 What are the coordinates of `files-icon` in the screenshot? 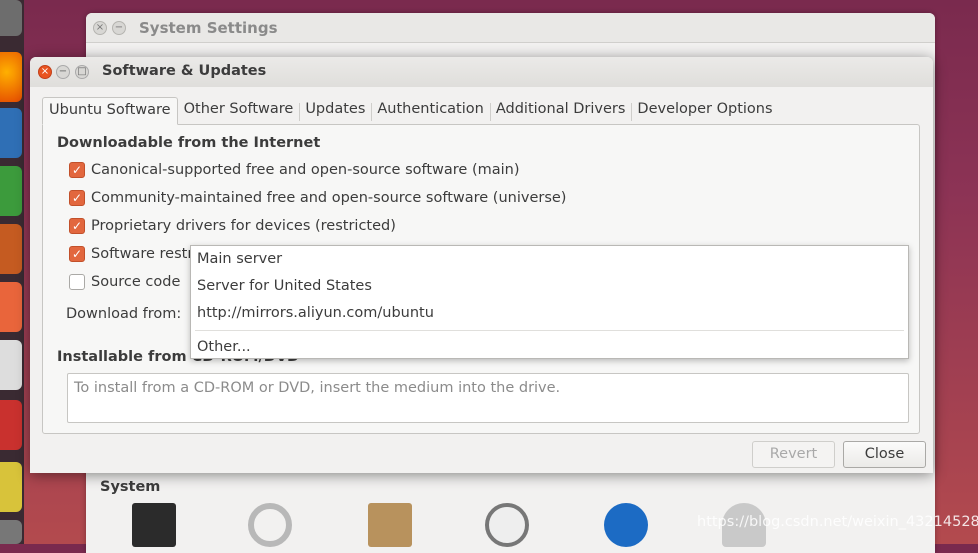 It's located at (11, 18).